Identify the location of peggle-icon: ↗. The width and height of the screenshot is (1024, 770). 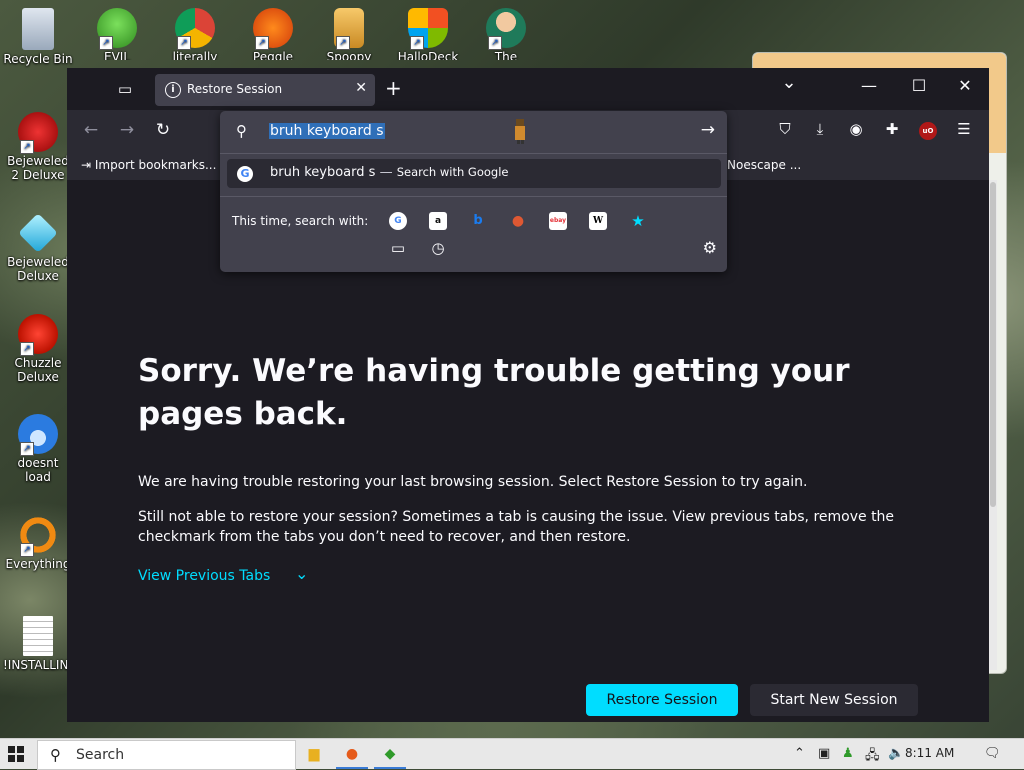
(273, 29).